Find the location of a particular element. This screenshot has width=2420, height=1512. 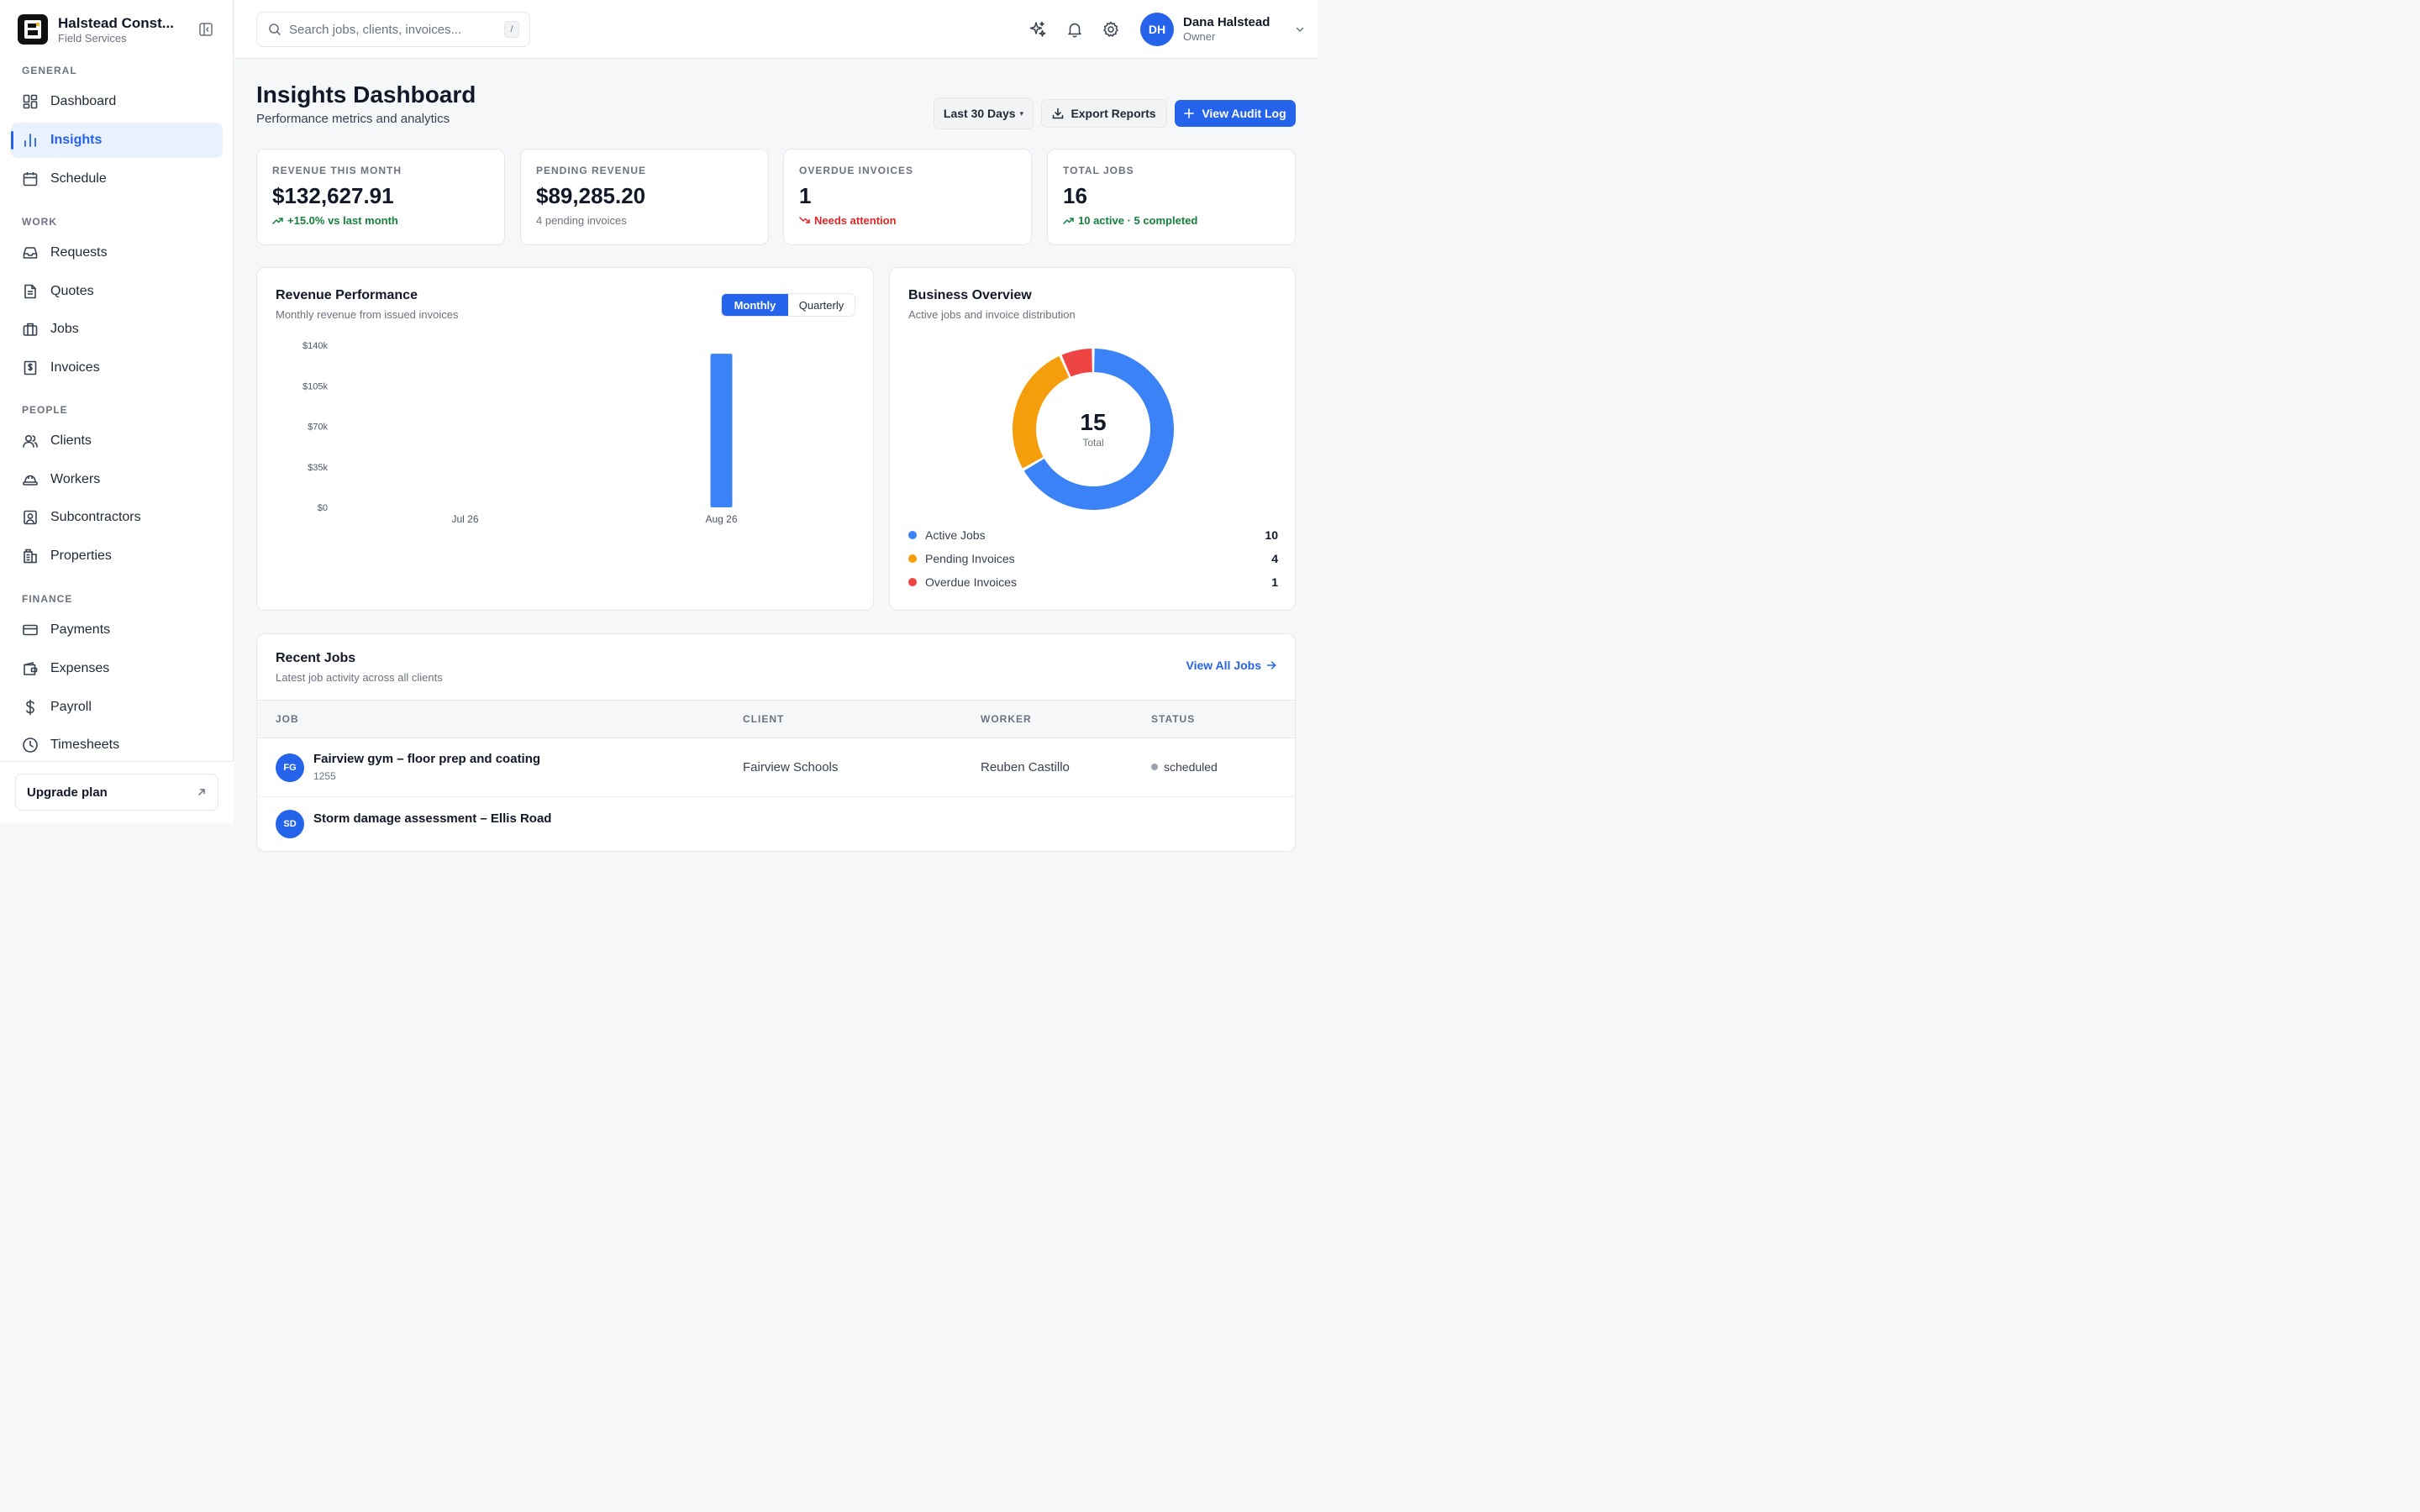

sparkles-icon is located at coordinates (1037, 29).